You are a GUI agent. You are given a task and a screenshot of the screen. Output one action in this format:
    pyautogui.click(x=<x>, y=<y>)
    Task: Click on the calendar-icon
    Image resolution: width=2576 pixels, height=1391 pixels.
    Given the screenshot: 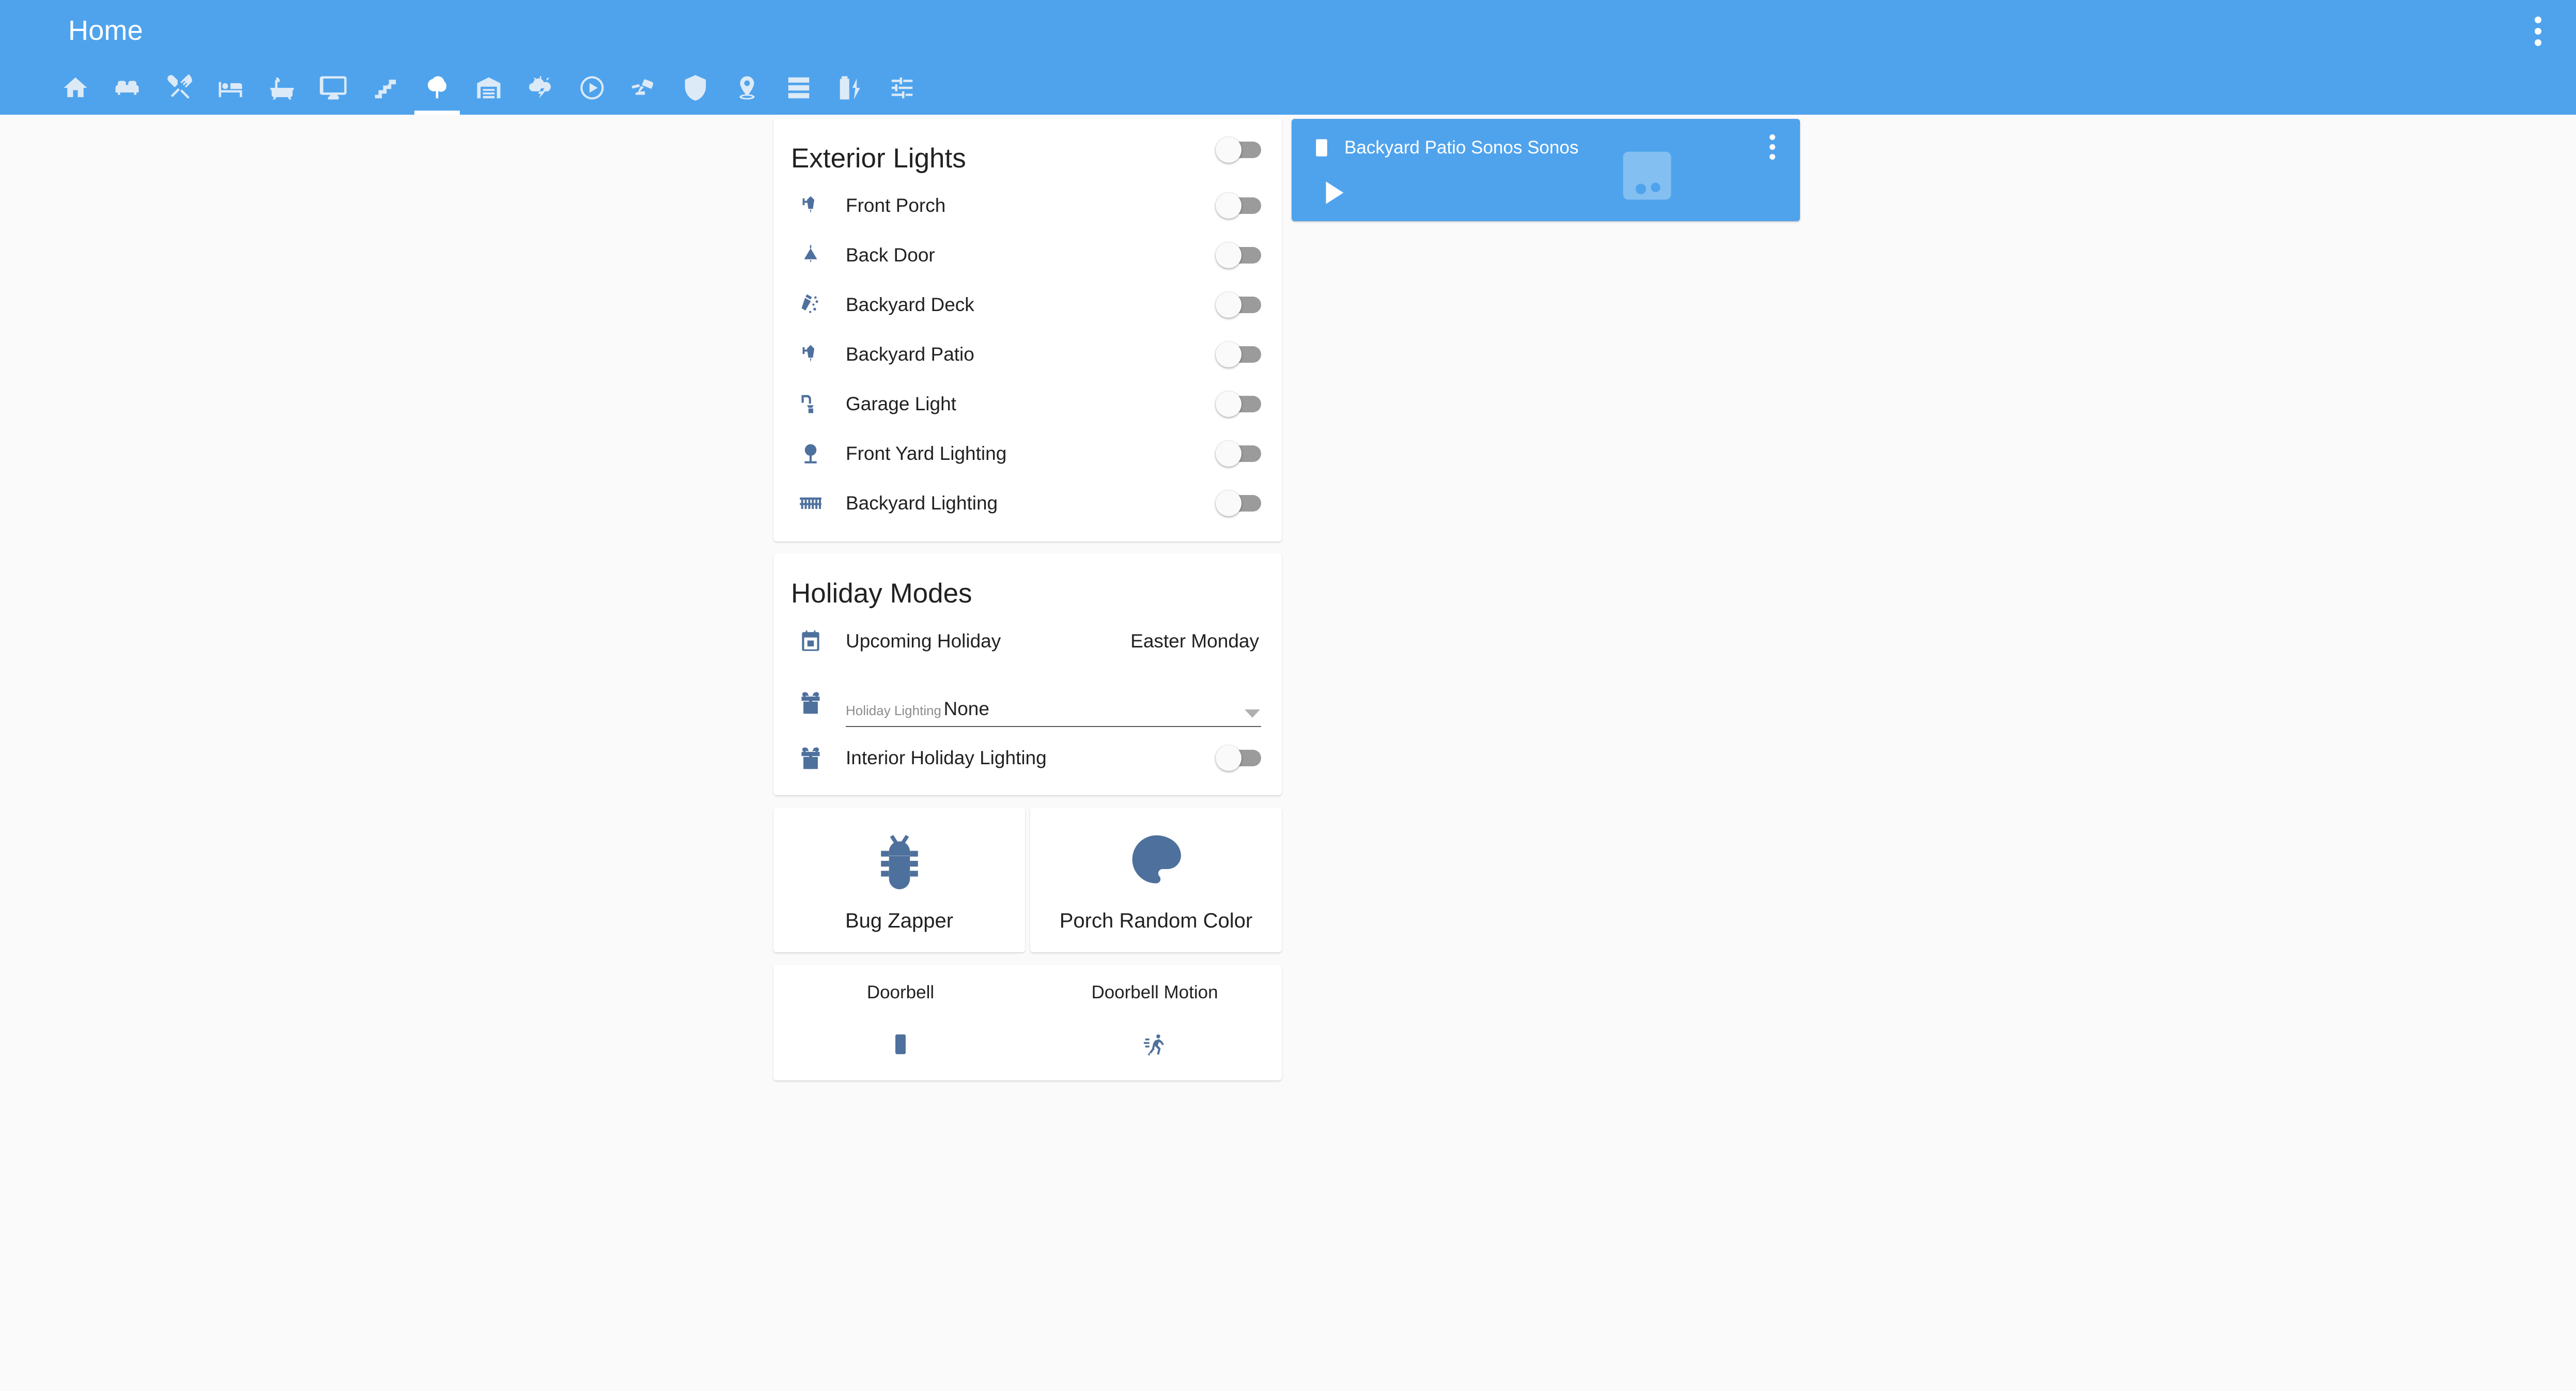 What is the action you would take?
    pyautogui.click(x=810, y=641)
    